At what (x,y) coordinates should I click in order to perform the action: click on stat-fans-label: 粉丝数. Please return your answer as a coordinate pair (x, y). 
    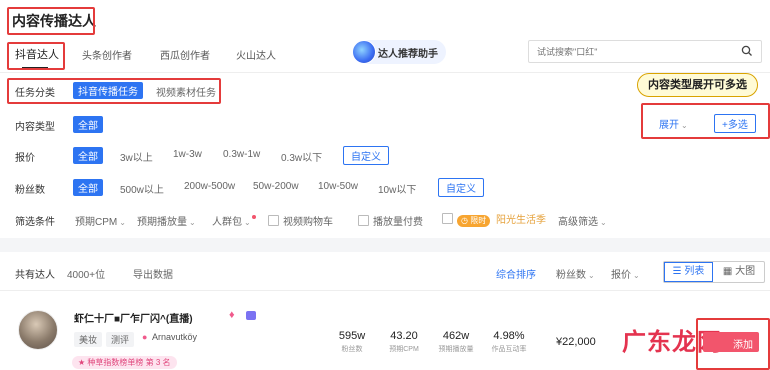
    Looking at the image, I should click on (352, 349).